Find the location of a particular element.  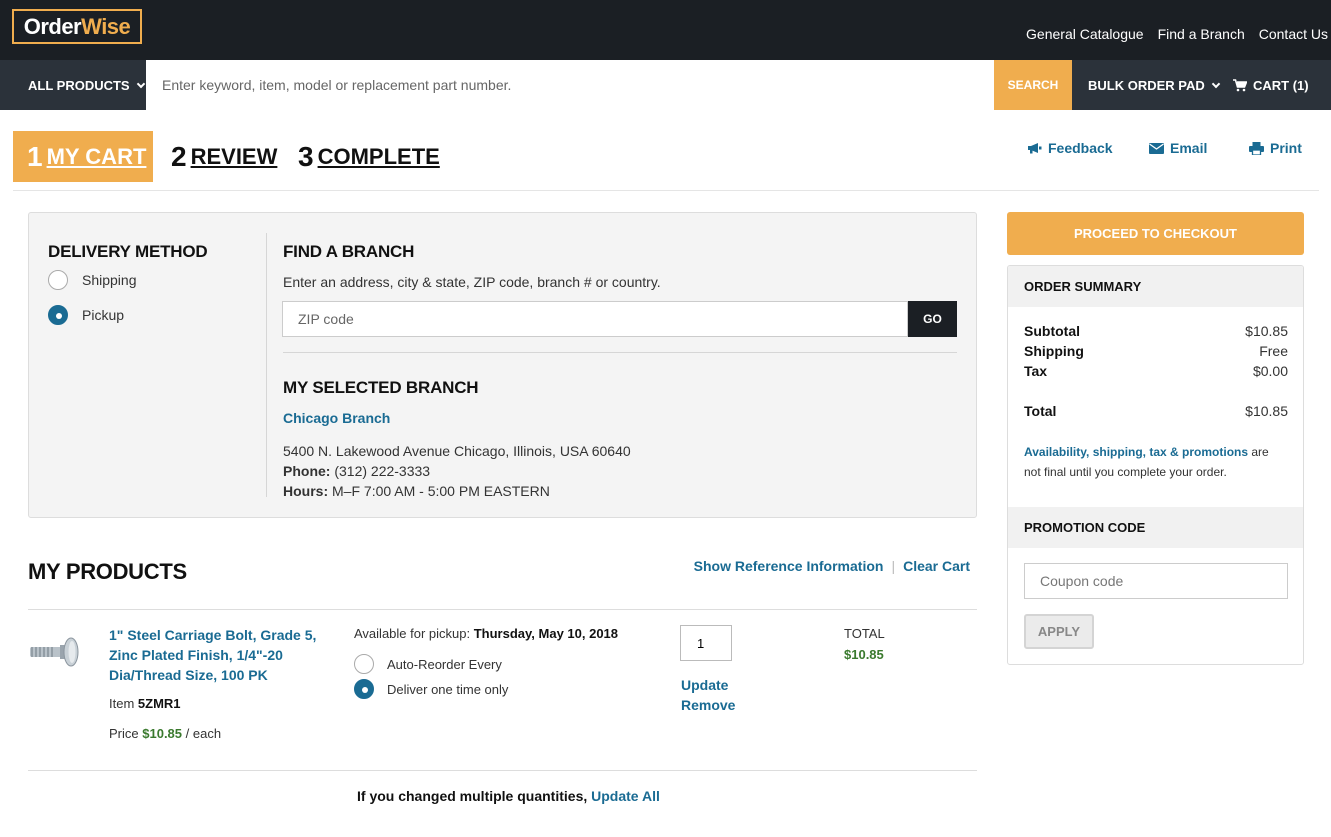

cart-icon is located at coordinates (1240, 84).